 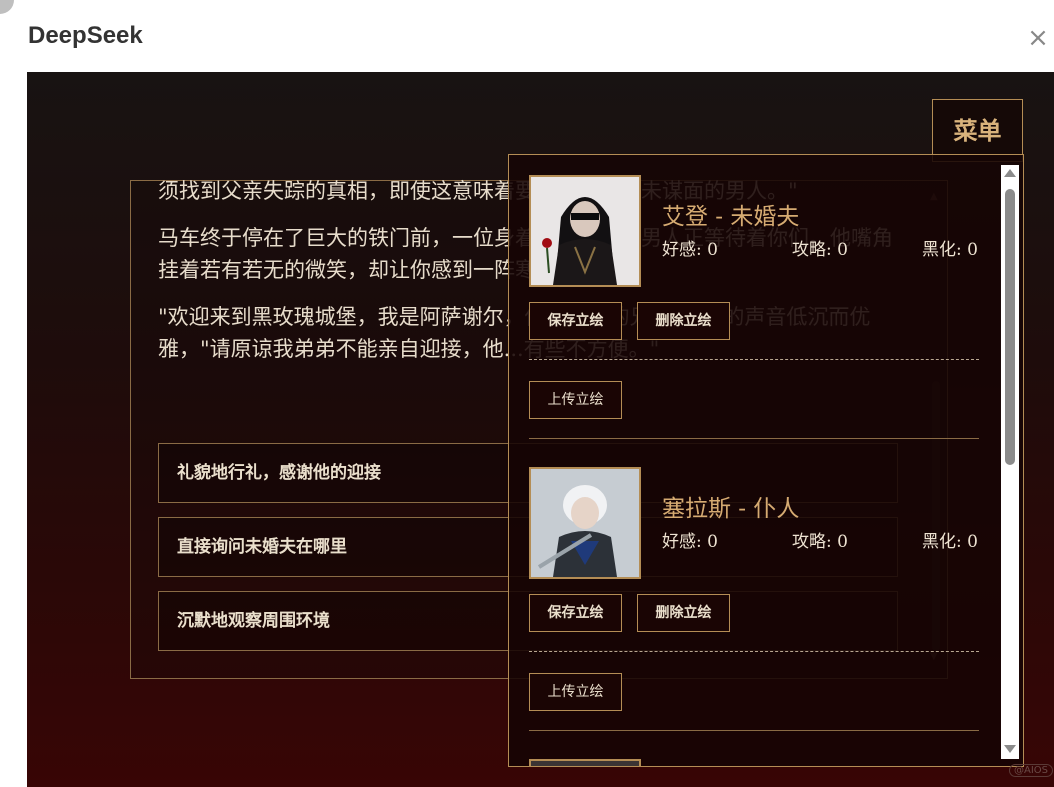 I want to click on panel-scroll-thumb, so click(x=1010, y=327).